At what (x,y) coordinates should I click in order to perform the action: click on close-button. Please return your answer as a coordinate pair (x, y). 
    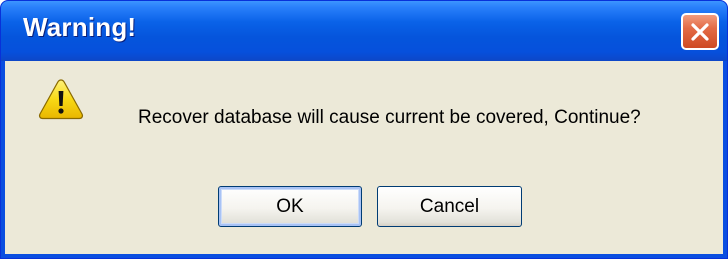
    Looking at the image, I should click on (700, 31).